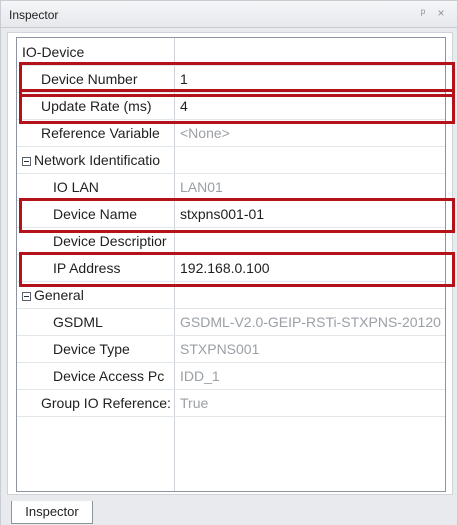  I want to click on table-row-reference-variable: Reference Variable <None>, so click(231, 133).